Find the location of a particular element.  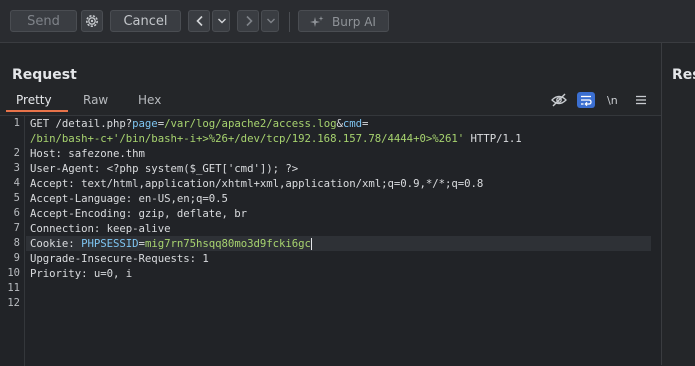

code-line: Accept-Language: en-US,en;q=0.5 is located at coordinates (129, 198).